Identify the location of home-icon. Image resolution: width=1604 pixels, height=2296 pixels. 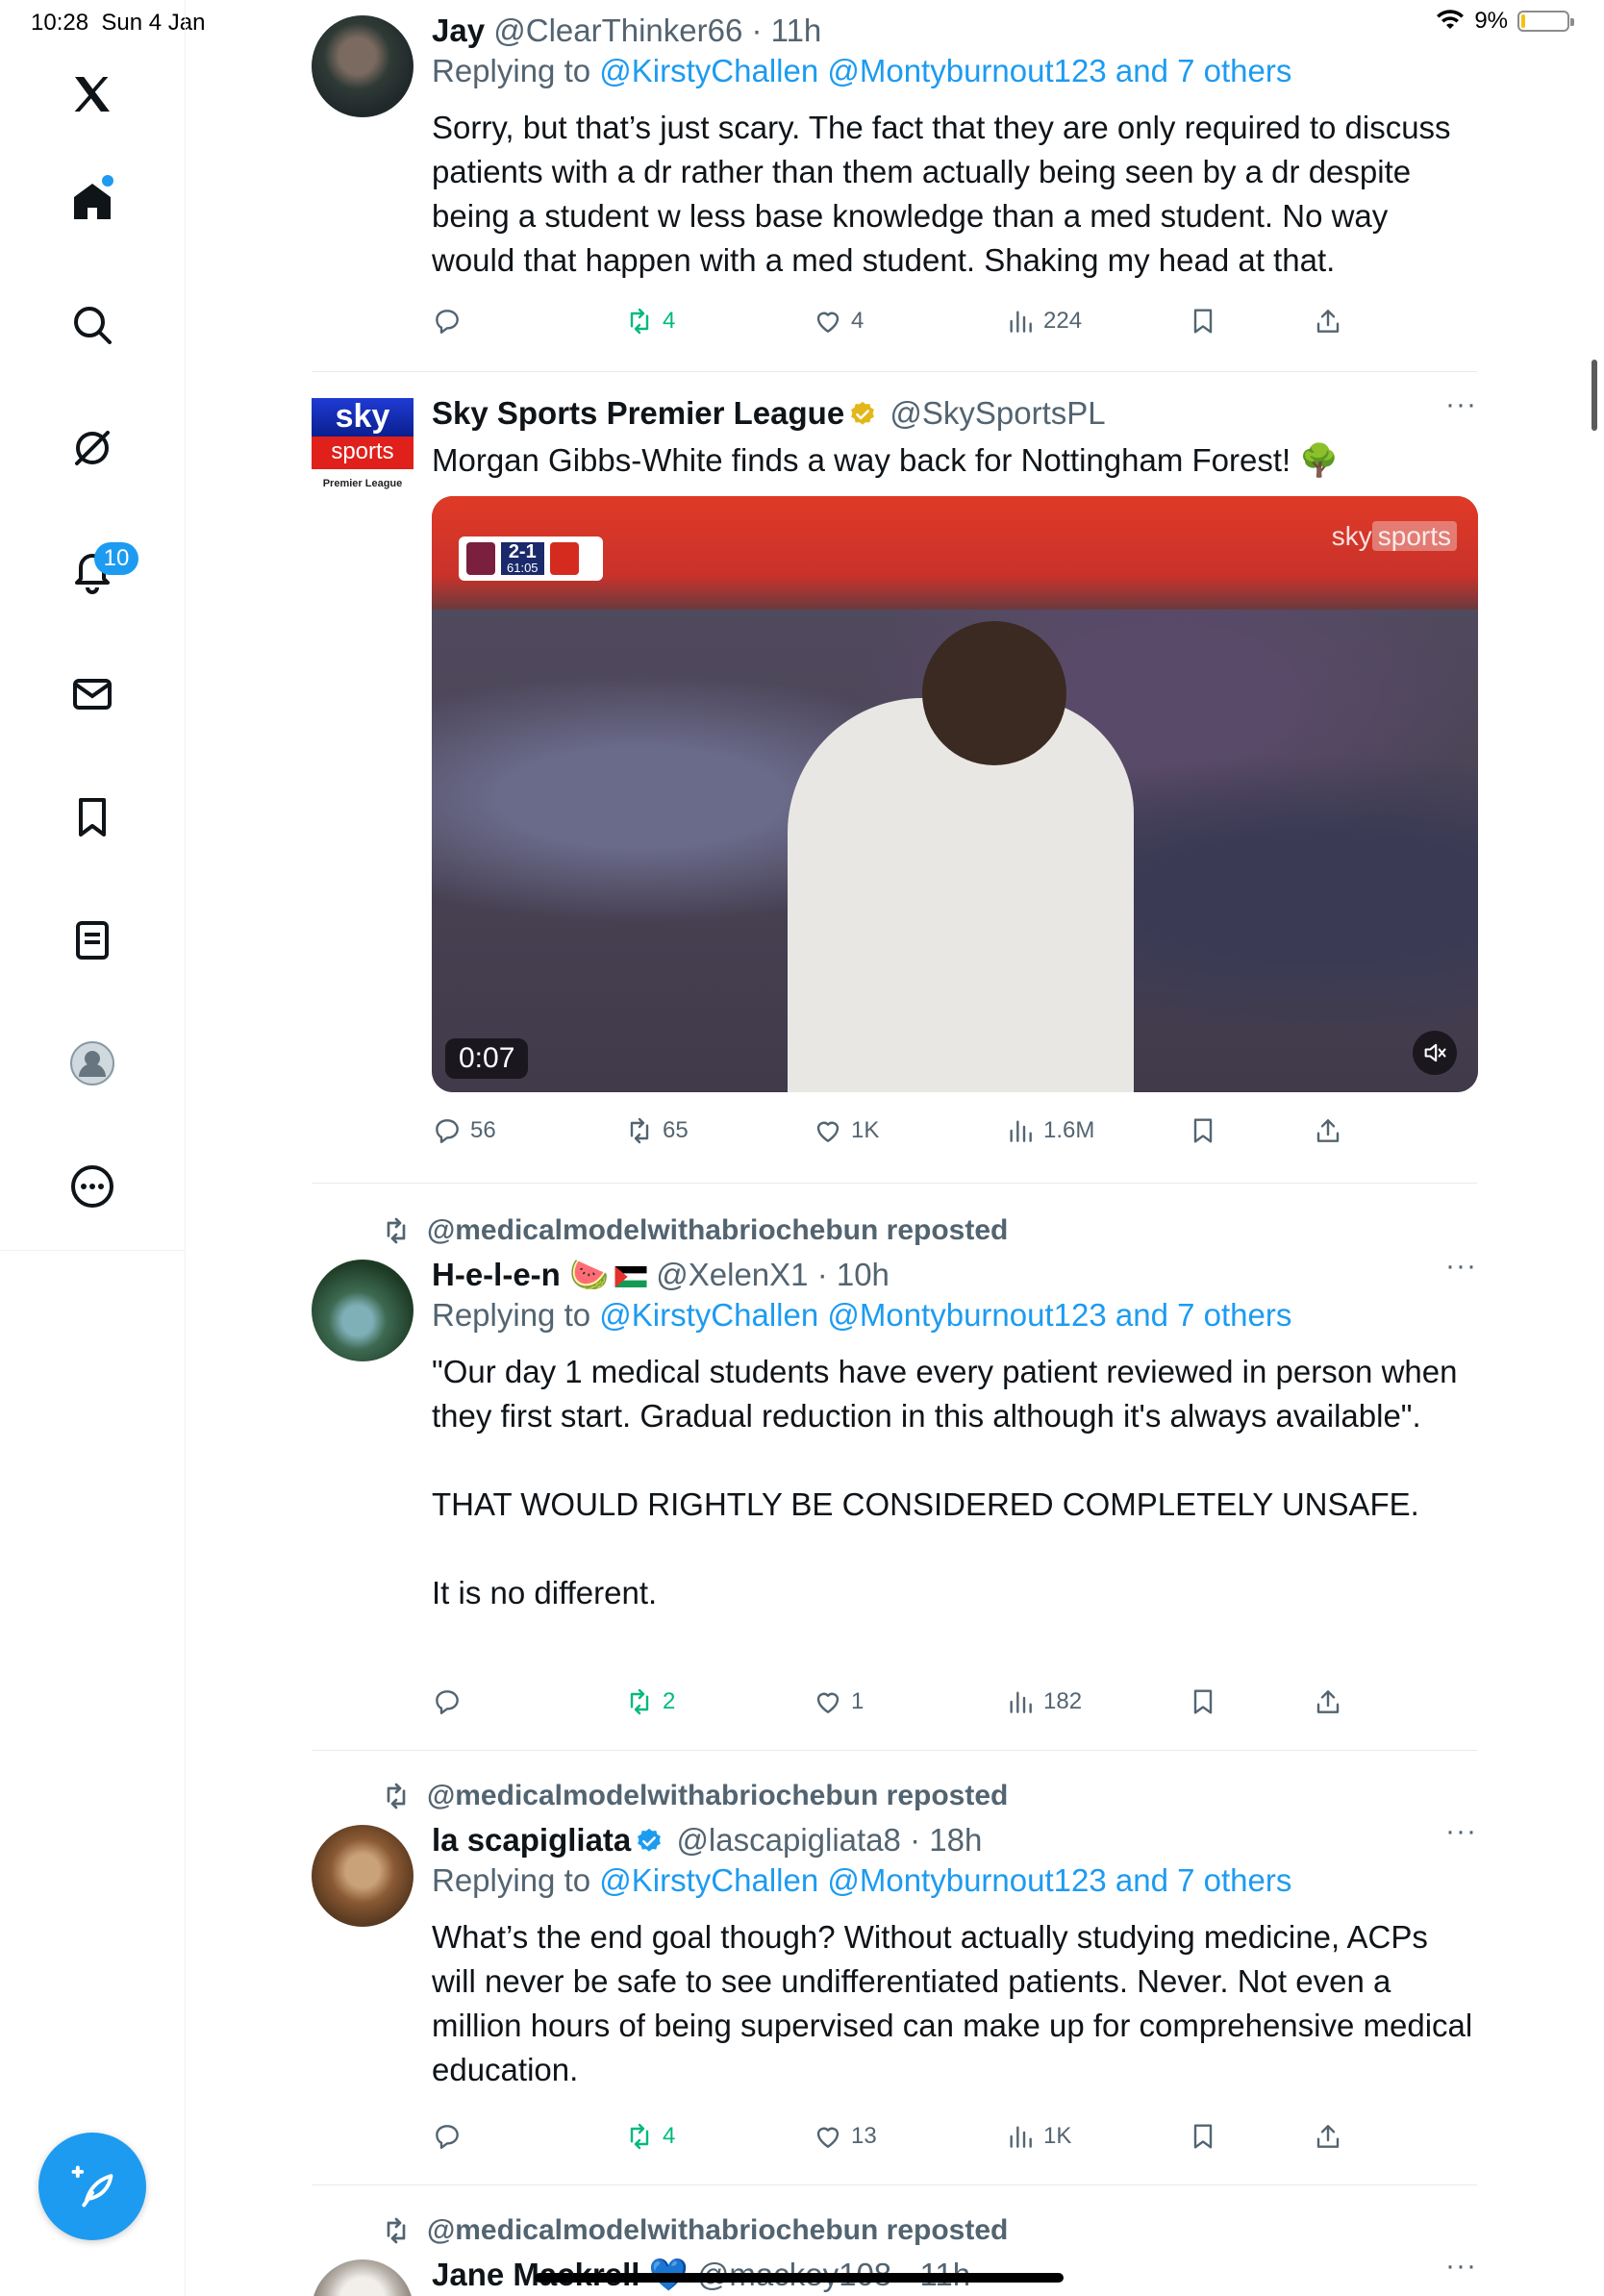
(92, 202).